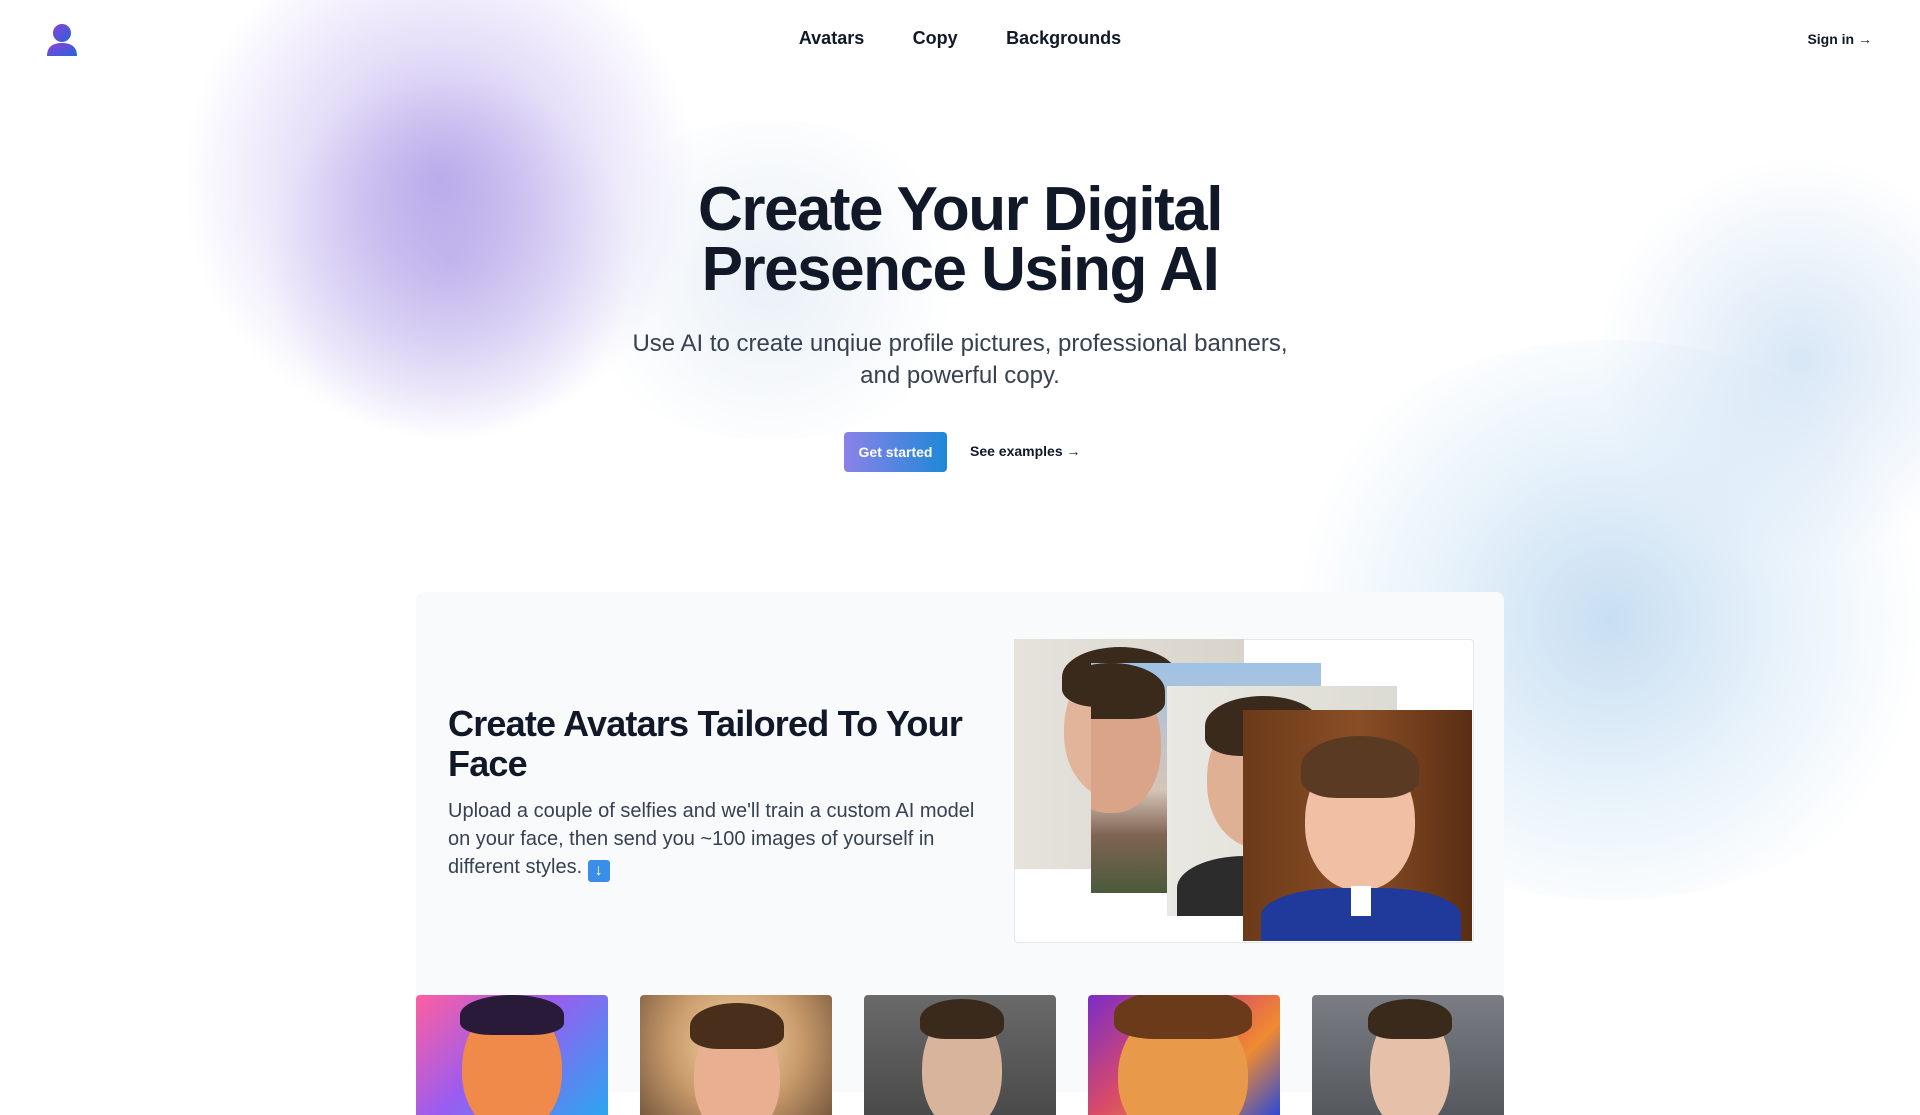 The image size is (1920, 1115). What do you see at coordinates (895, 452) in the screenshot?
I see `get-started-button: Get started` at bounding box center [895, 452].